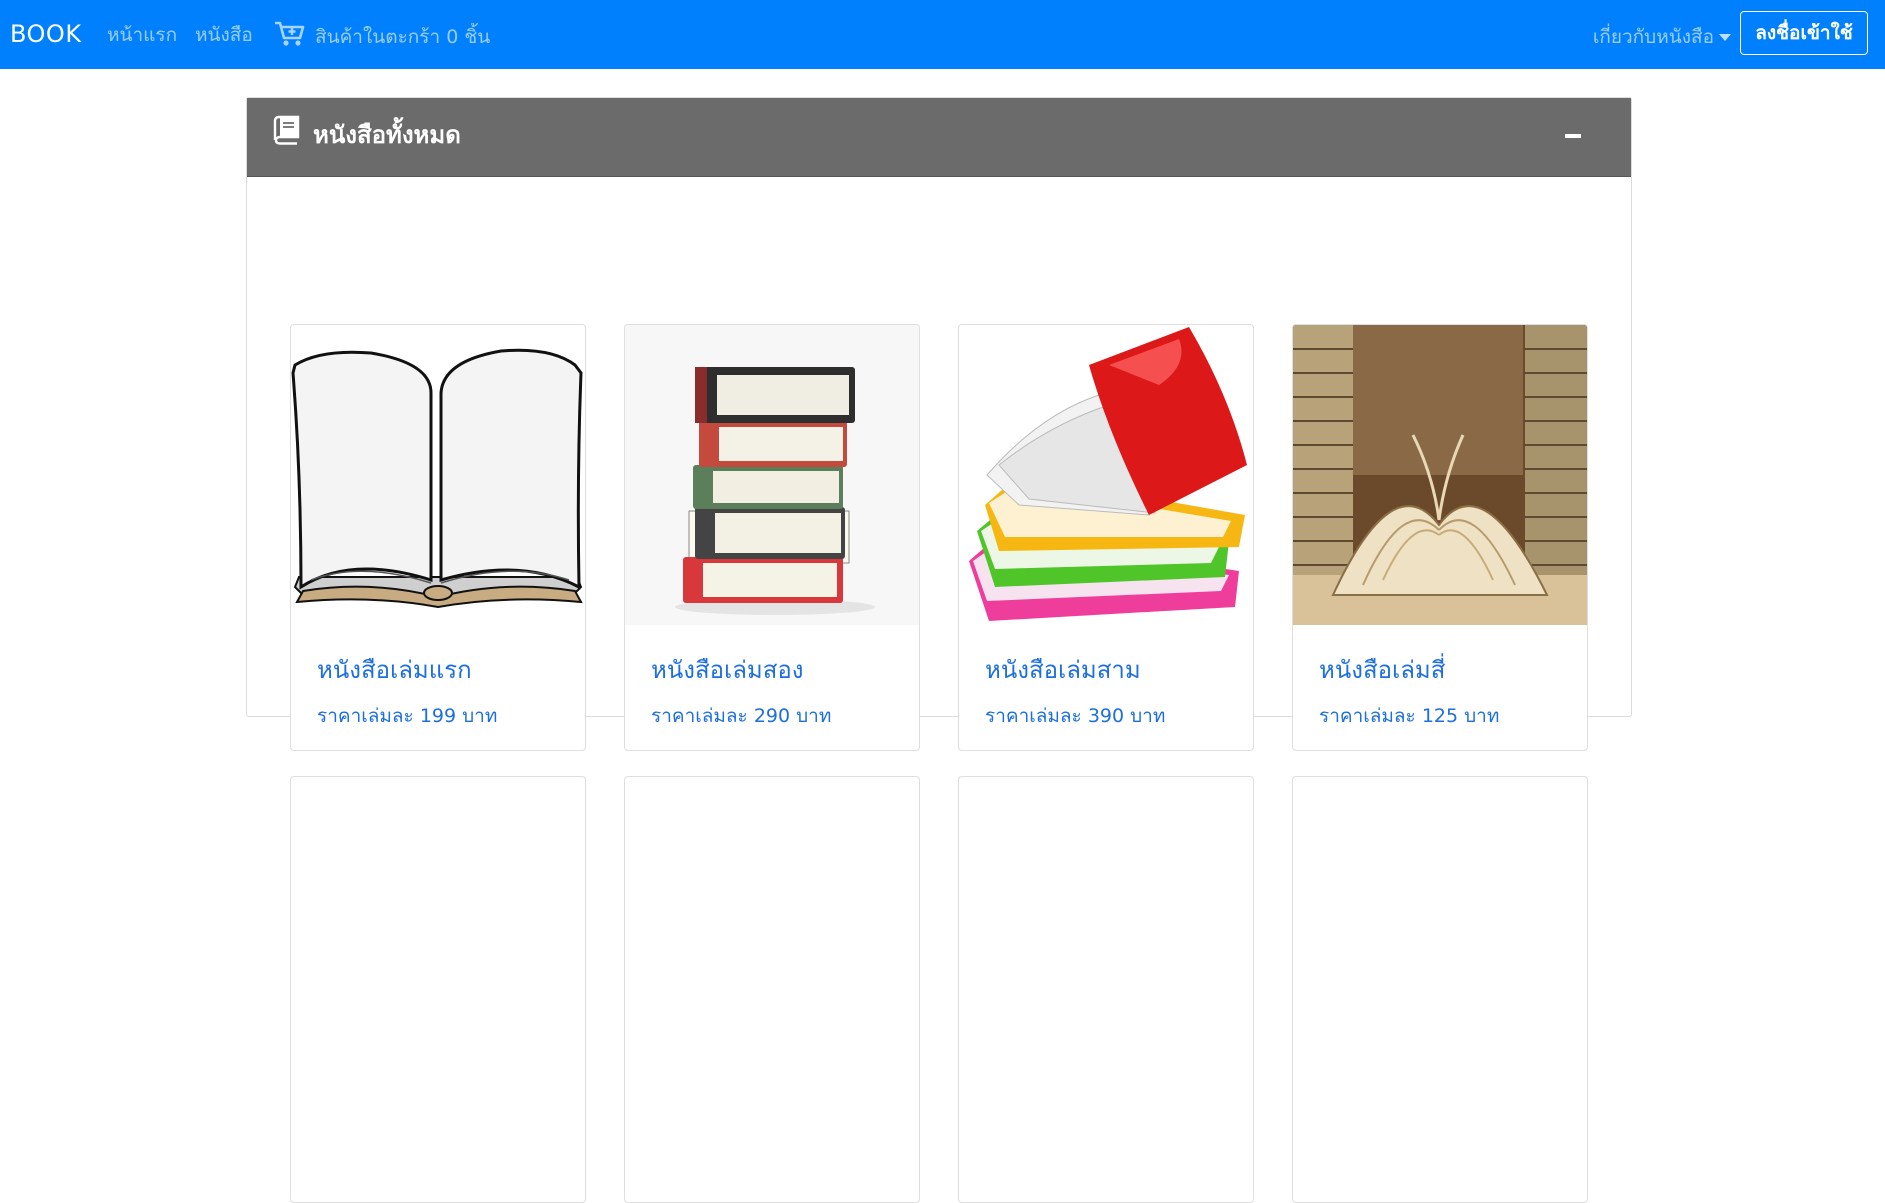  I want to click on login-button: ลงชื่อเข้าใช้, so click(1804, 33).